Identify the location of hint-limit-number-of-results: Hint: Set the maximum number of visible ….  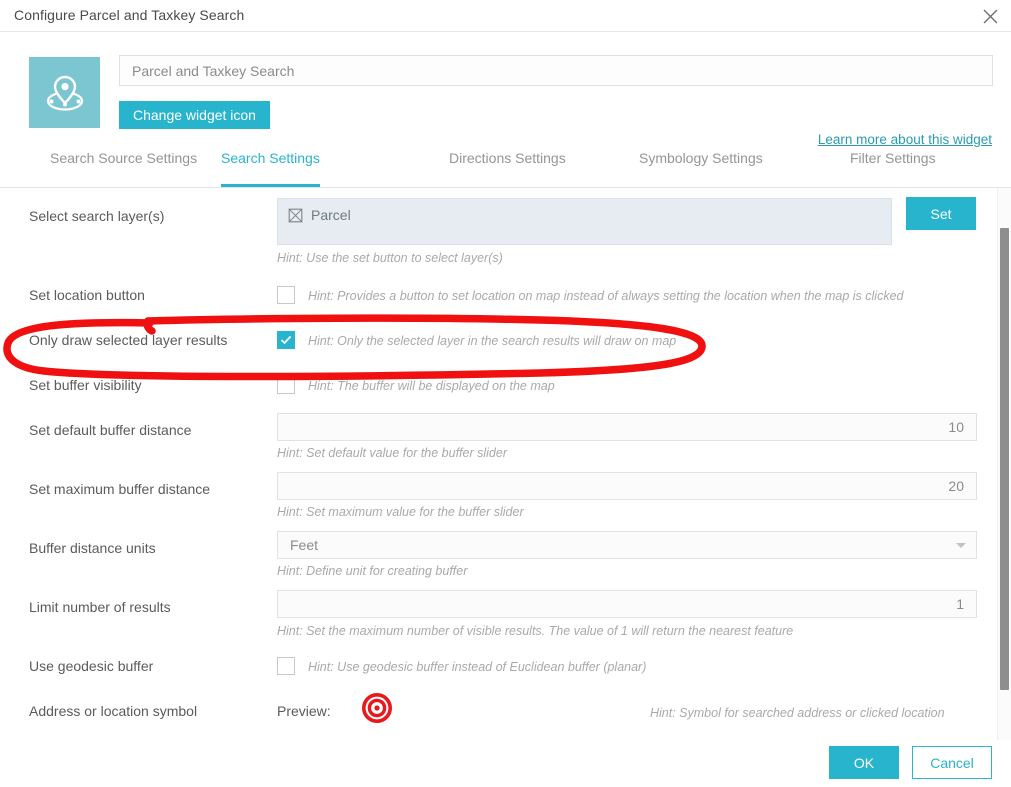
(535, 631).